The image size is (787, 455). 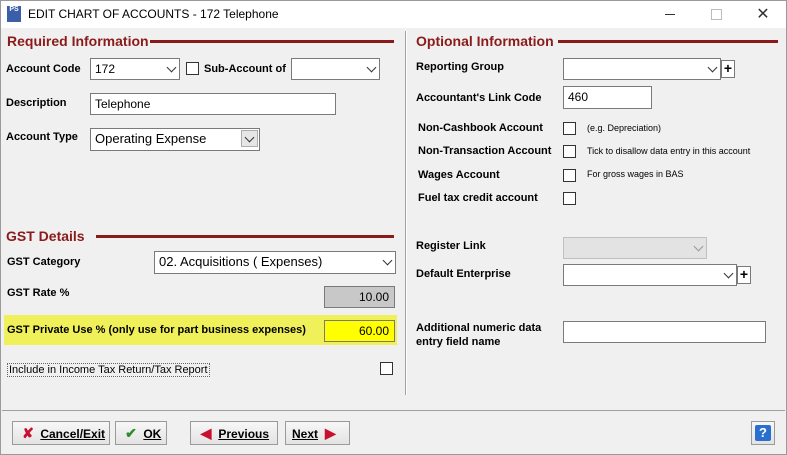 What do you see at coordinates (153, 14) in the screenshot?
I see `window-title: EDIT CHART OF ACCOUNTS - 172 Telephone` at bounding box center [153, 14].